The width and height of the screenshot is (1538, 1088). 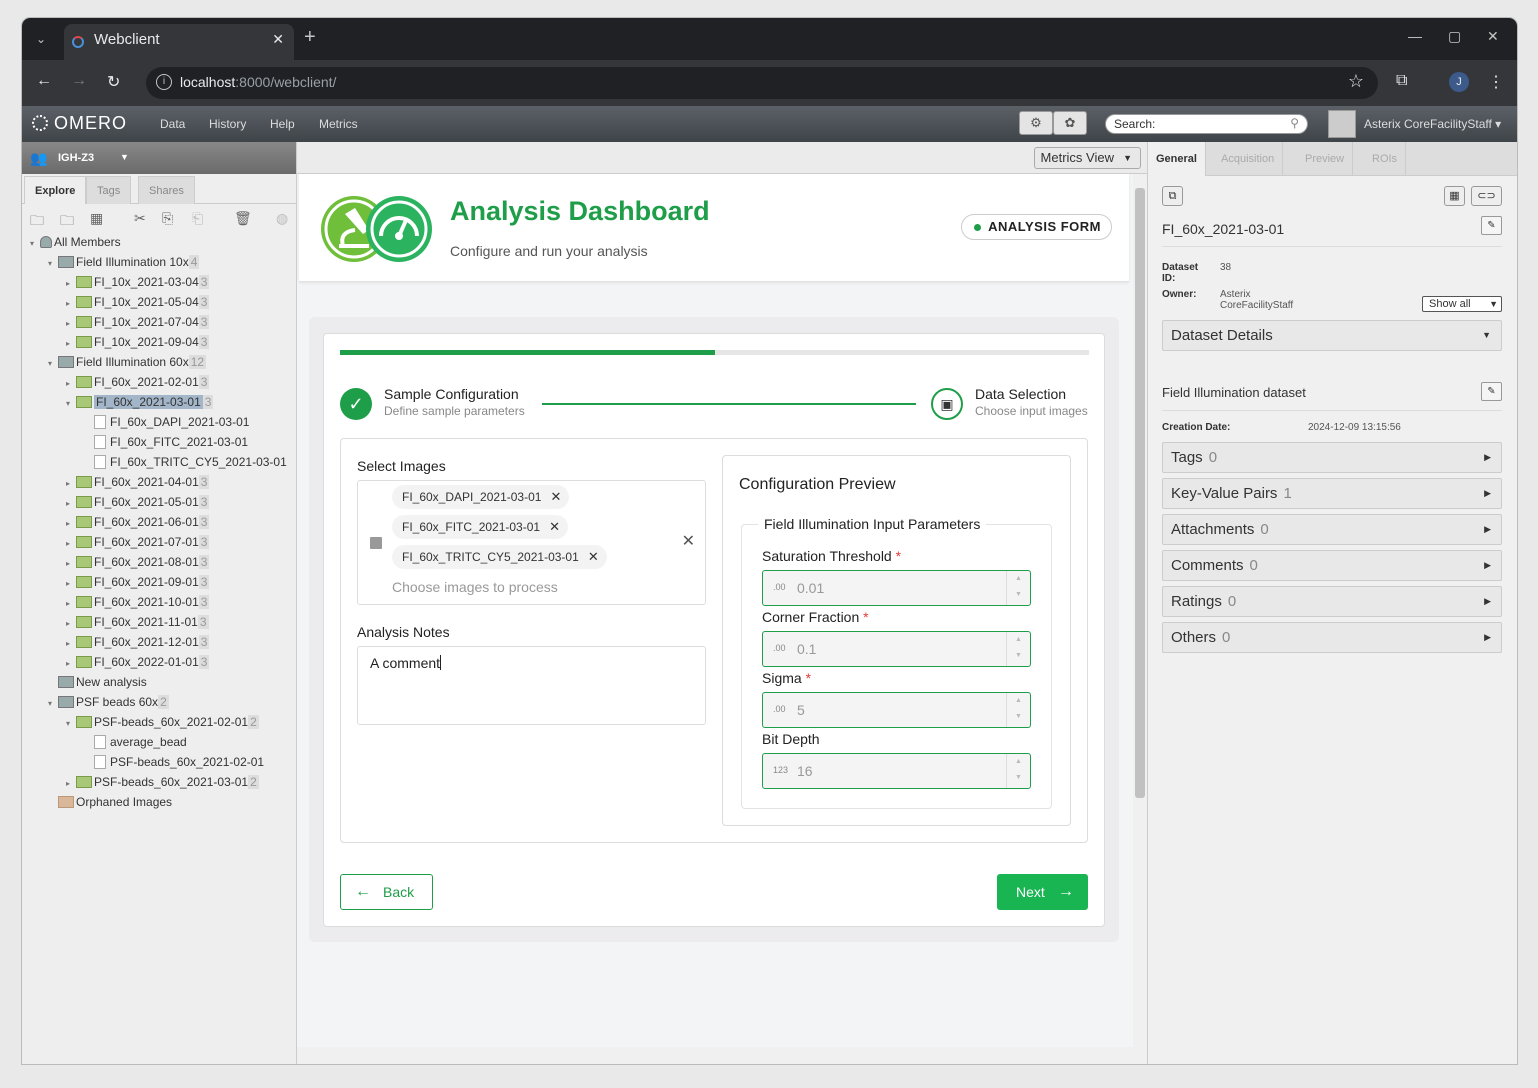 What do you see at coordinates (138, 663) in the screenshot?
I see `tree-node: ▸ FI_60x_2022-01-01 3` at bounding box center [138, 663].